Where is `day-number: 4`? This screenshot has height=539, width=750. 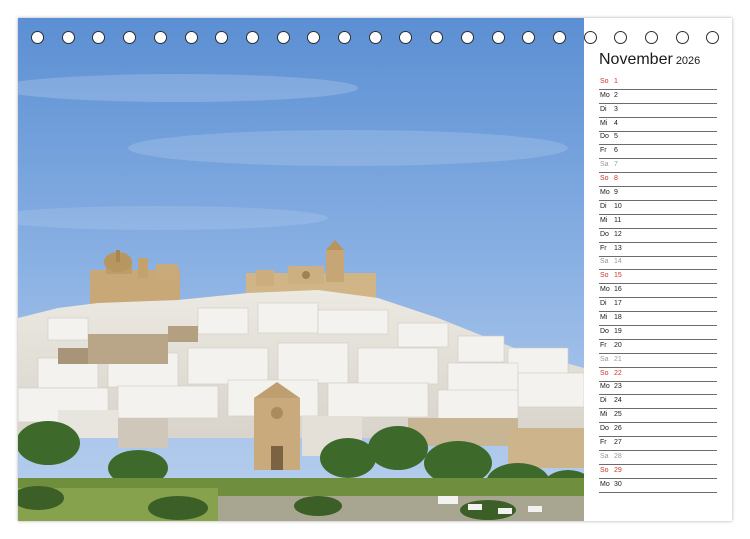
day-number: 4 is located at coordinates (616, 123).